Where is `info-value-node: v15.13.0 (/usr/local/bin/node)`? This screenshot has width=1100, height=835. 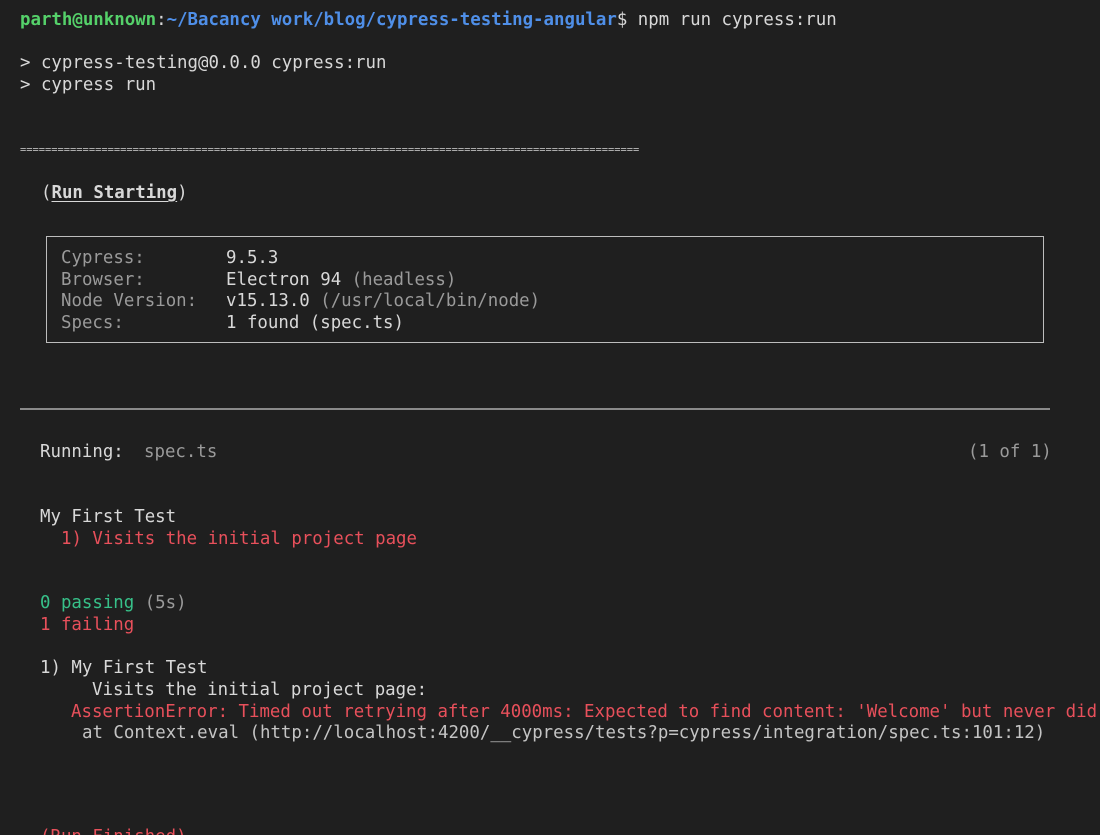
info-value-node: v15.13.0 (/usr/local/bin/node) is located at coordinates (383, 301).